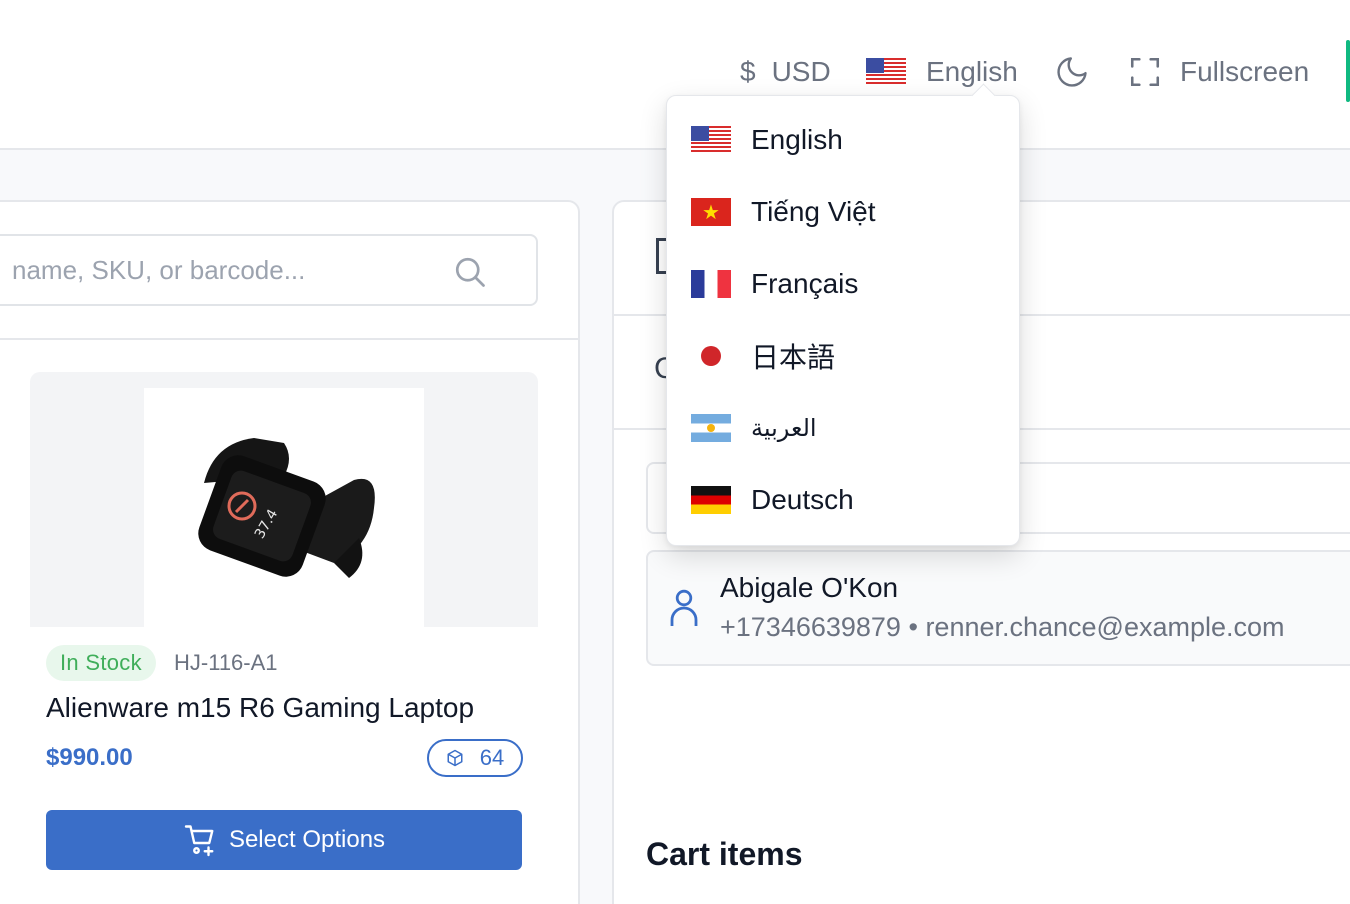 The image size is (1350, 904). I want to click on product-sku: HJ-116-A1, so click(226, 662).